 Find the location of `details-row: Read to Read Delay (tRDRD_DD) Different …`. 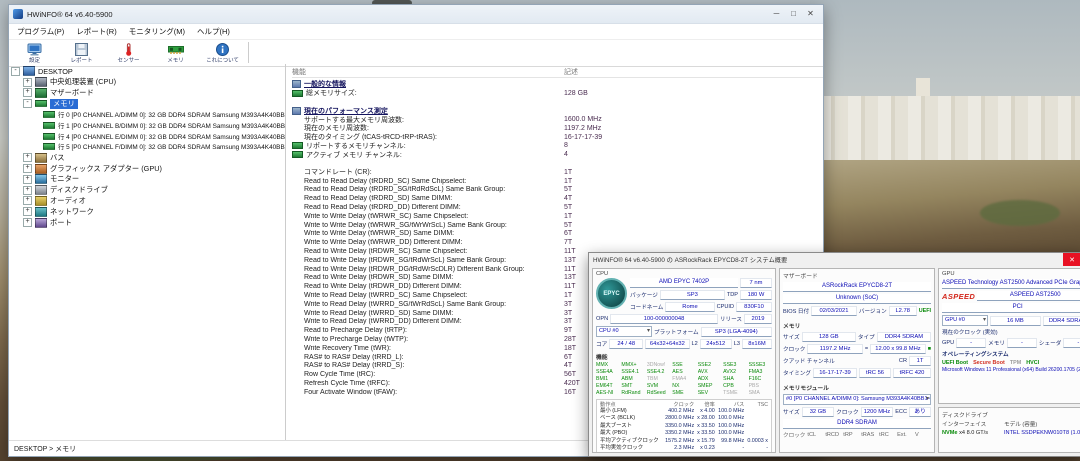

details-row: Read to Read Delay (tRDRD_DD) Different … is located at coordinates (557, 207).